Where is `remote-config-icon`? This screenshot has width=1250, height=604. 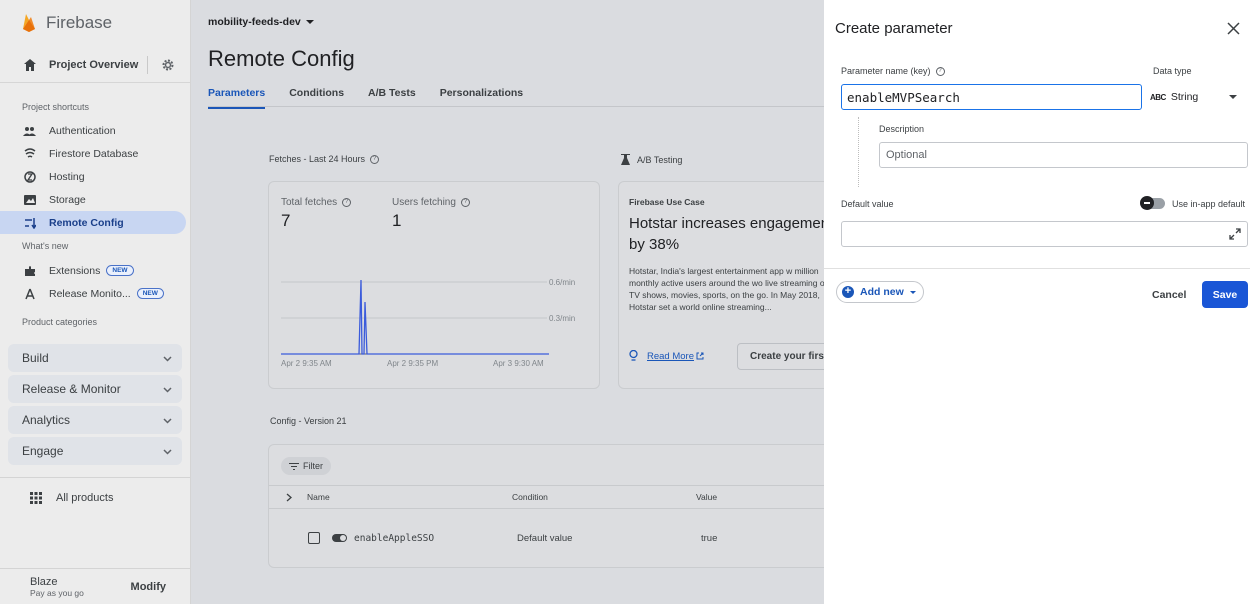 remote-config-icon is located at coordinates (29, 222).